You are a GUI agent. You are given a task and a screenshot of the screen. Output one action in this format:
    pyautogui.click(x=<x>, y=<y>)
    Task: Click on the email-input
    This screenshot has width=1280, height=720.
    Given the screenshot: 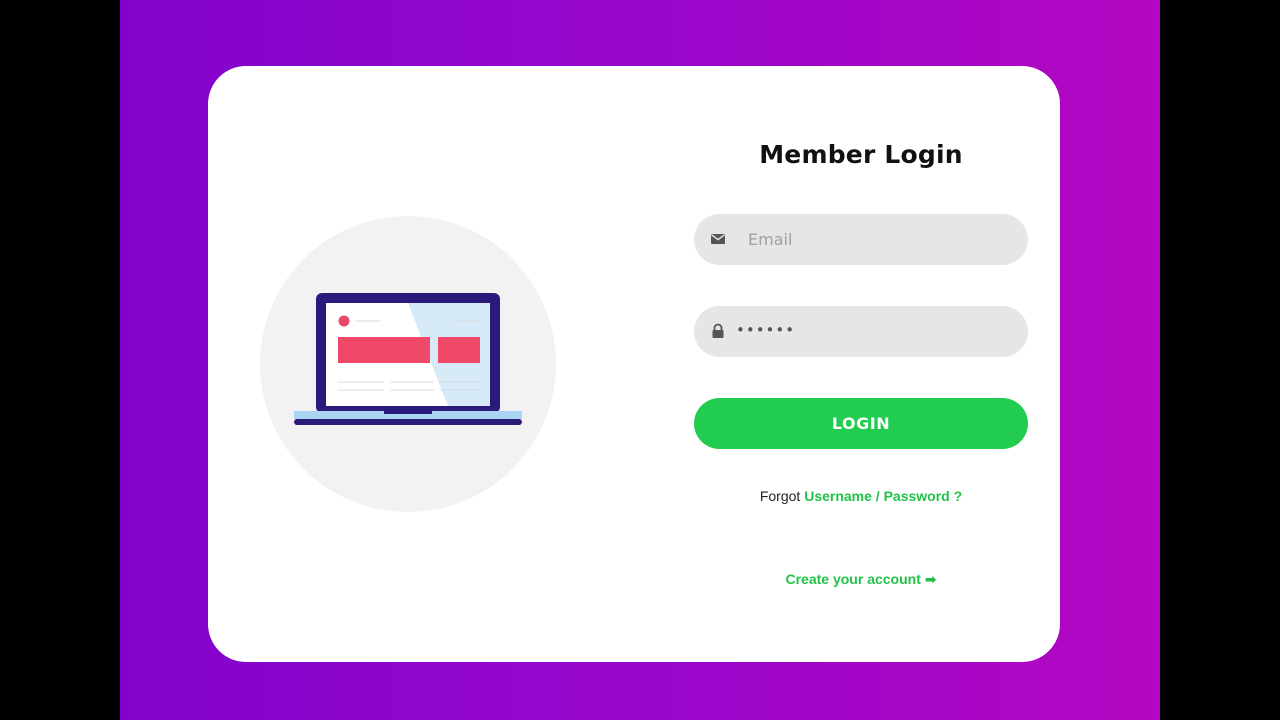 What is the action you would take?
    pyautogui.click(x=878, y=239)
    